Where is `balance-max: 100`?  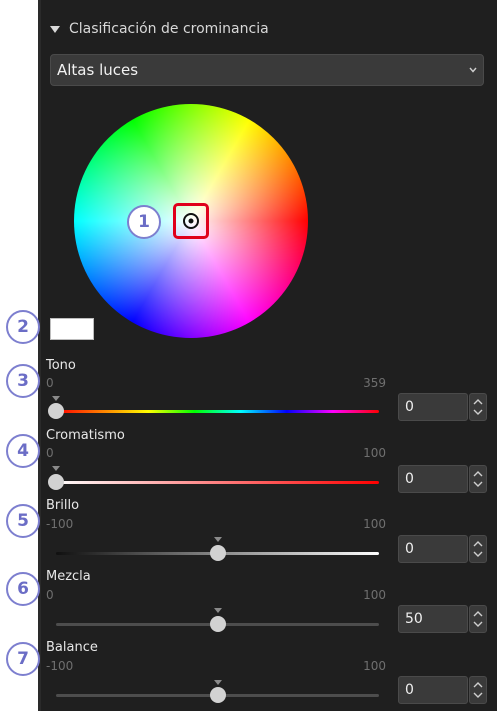 balance-max: 100 is located at coordinates (374, 666).